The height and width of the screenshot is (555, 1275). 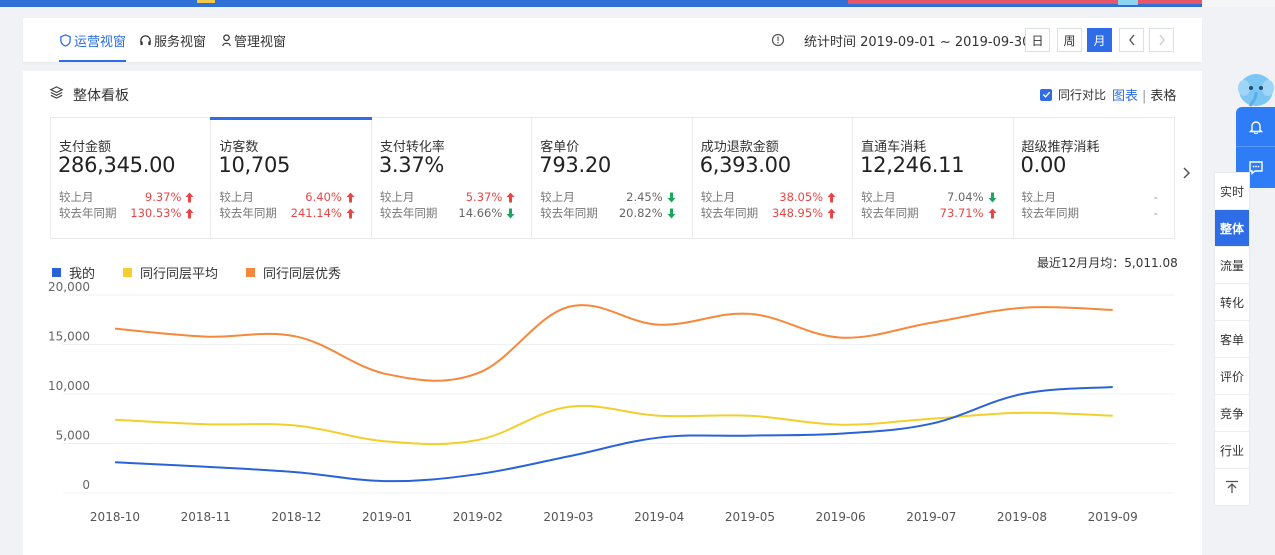 I want to click on x-tick-label: 2018-10, so click(x=115, y=517).